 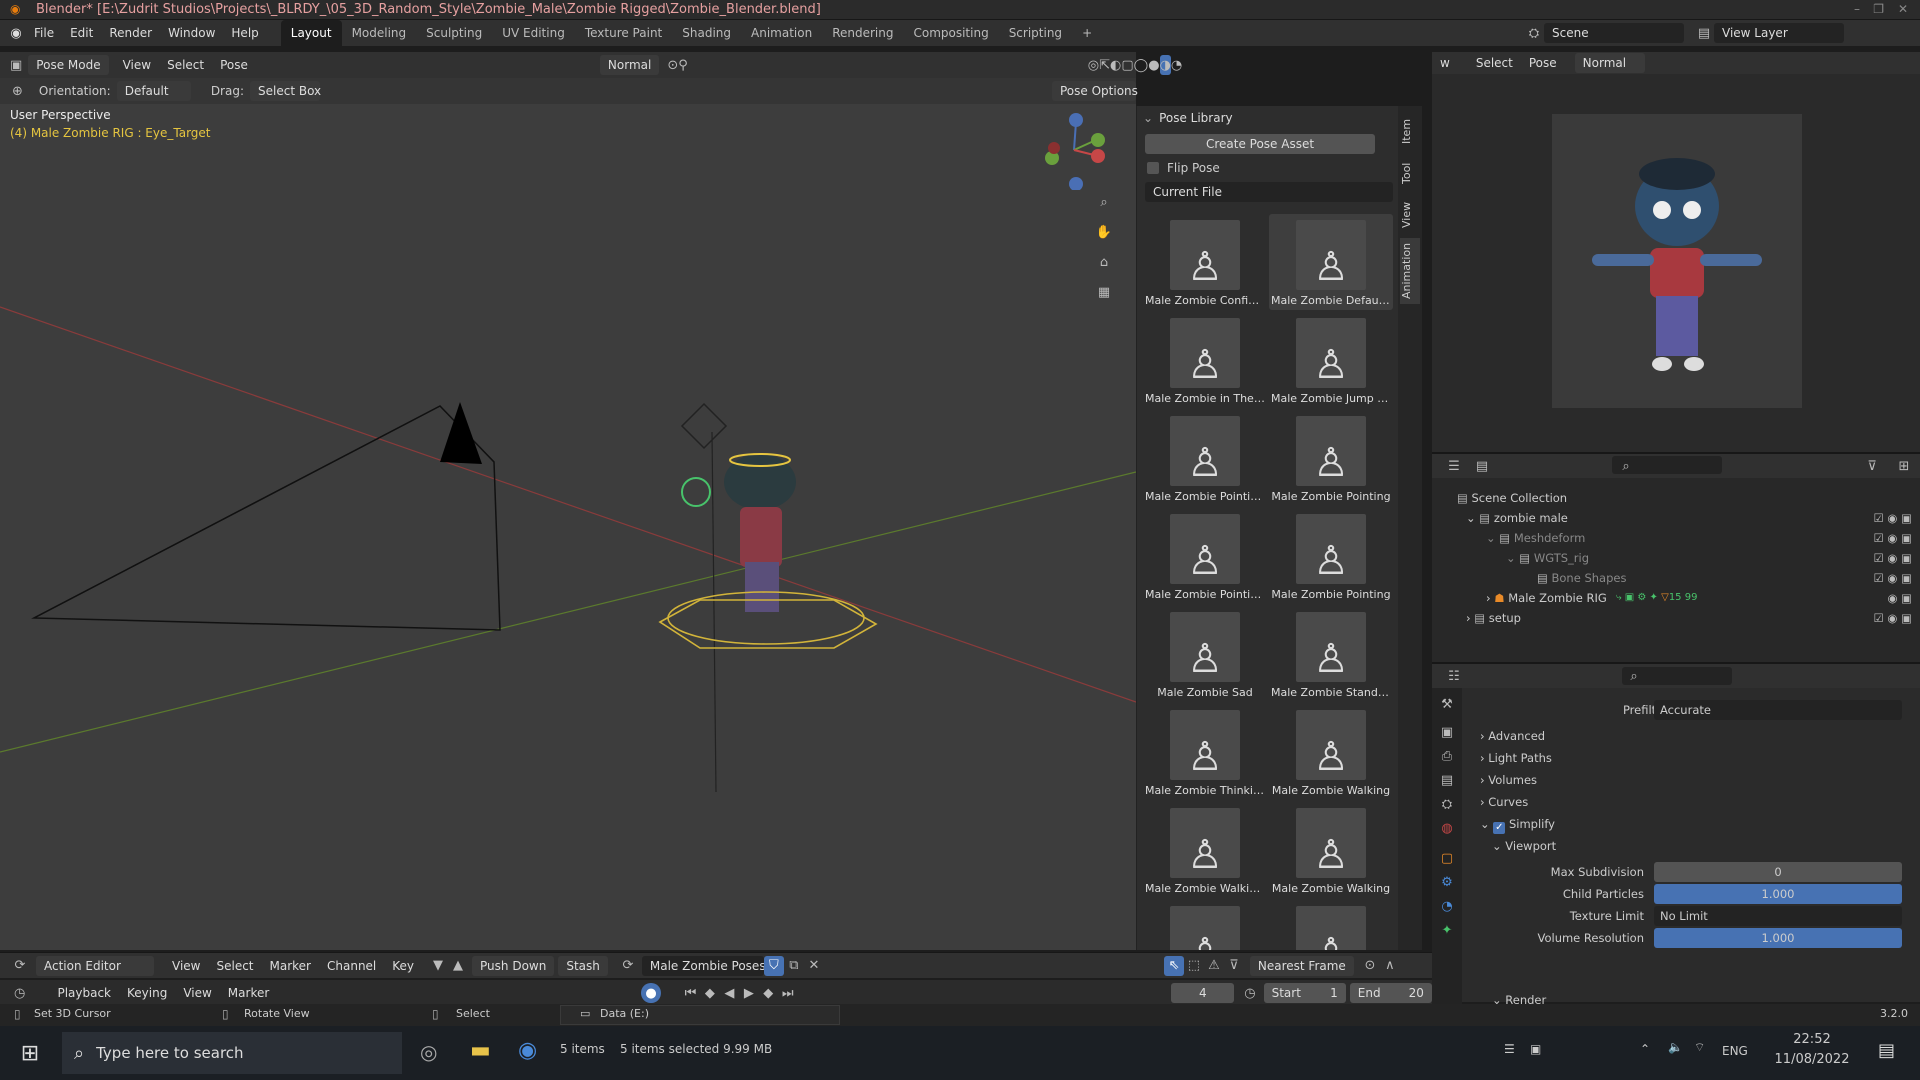 What do you see at coordinates (1370, 966) in the screenshot?
I see `proportional-icon: ⊙` at bounding box center [1370, 966].